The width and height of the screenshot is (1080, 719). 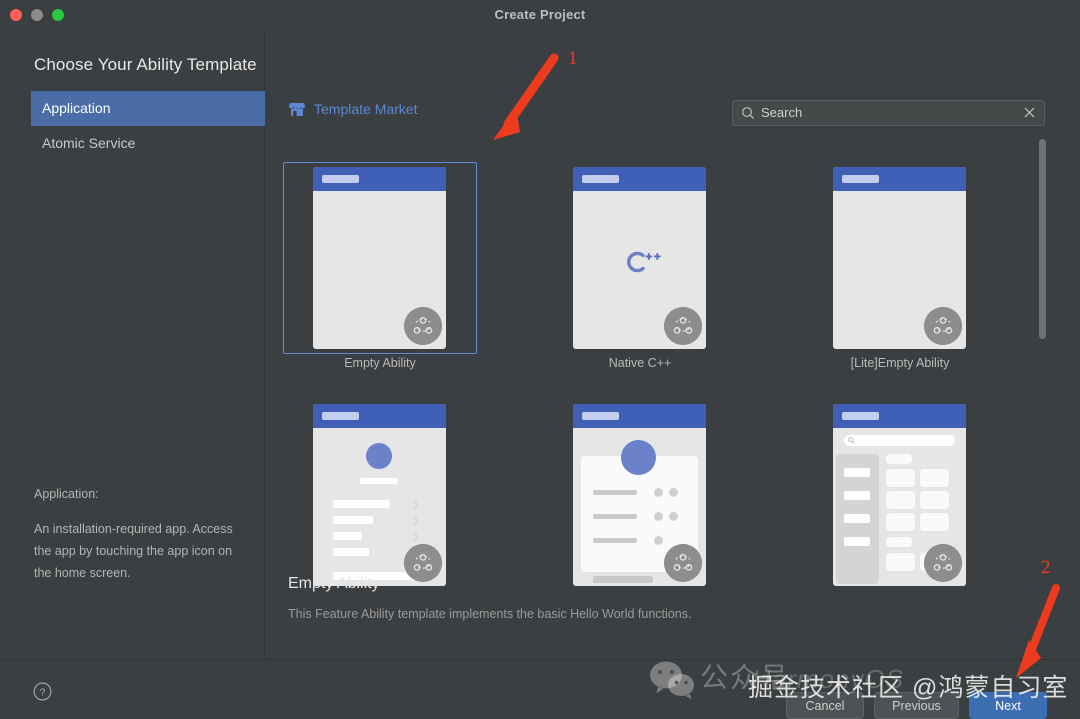 What do you see at coordinates (899, 440) in the screenshot?
I see `thumb-search-bar` at bounding box center [899, 440].